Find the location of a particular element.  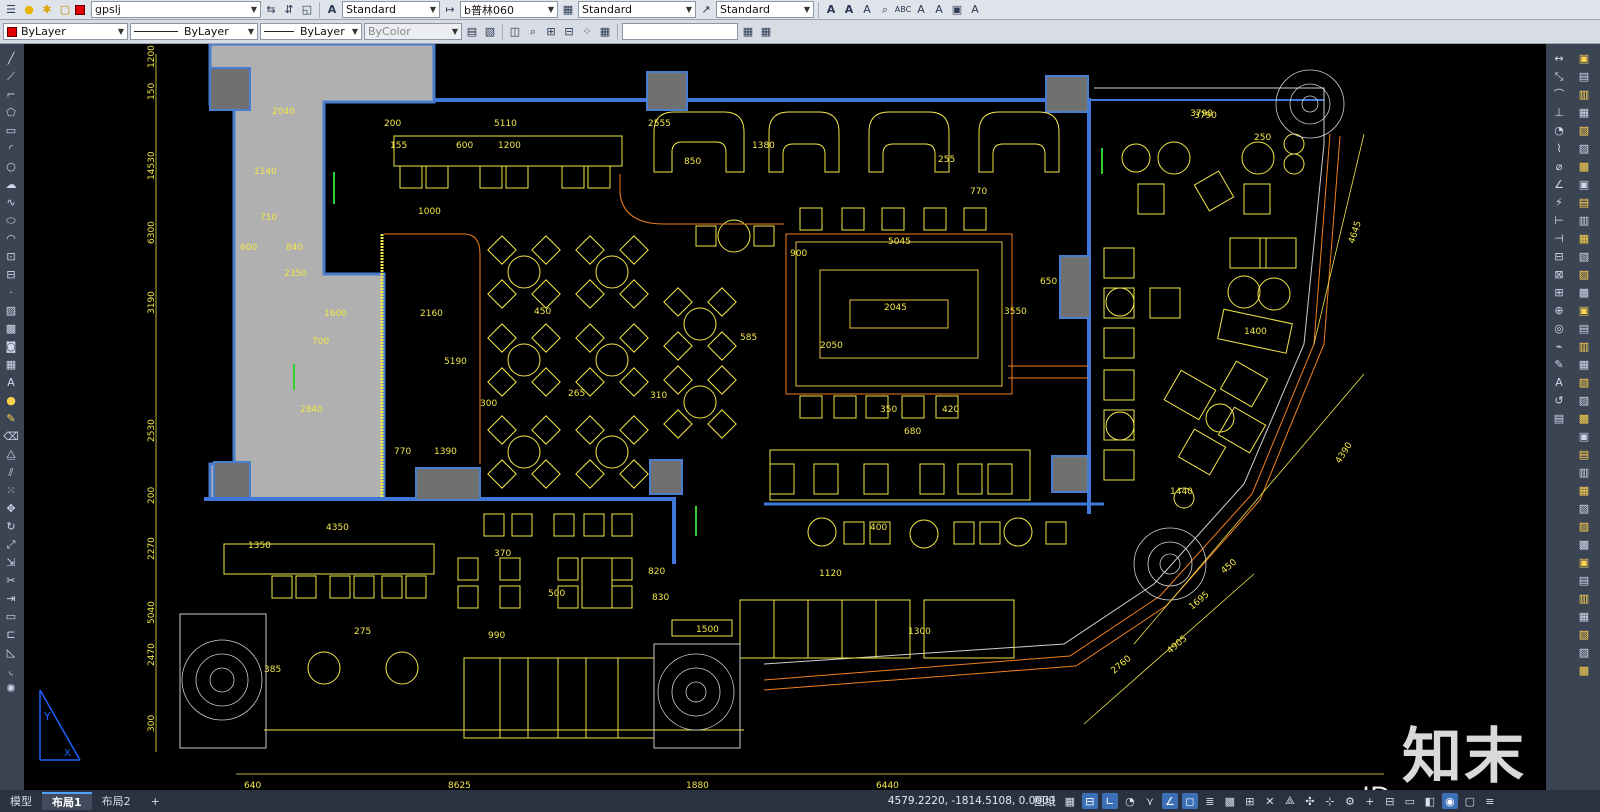

chamfer-icon: ◺ is located at coordinates (11, 652).